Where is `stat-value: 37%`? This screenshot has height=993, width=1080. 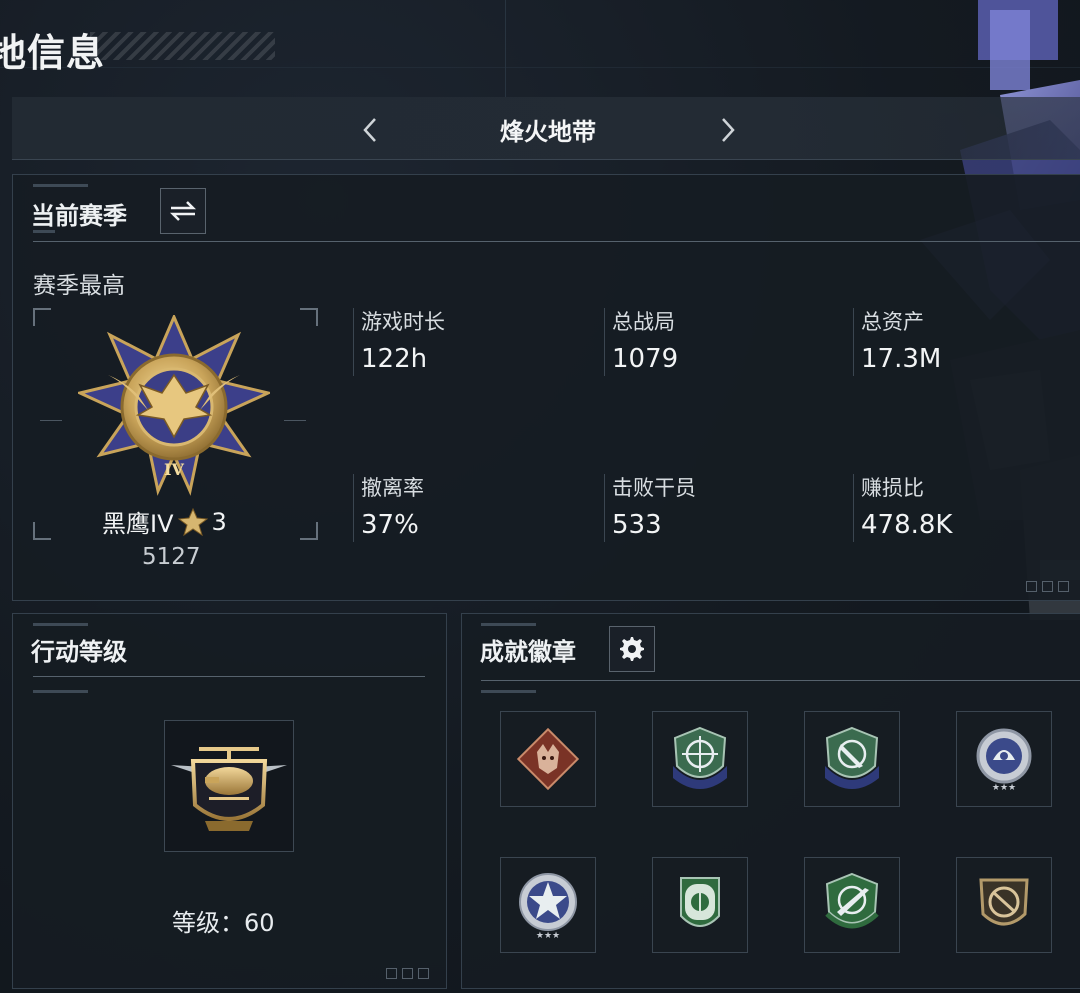 stat-value: 37% is located at coordinates (390, 525).